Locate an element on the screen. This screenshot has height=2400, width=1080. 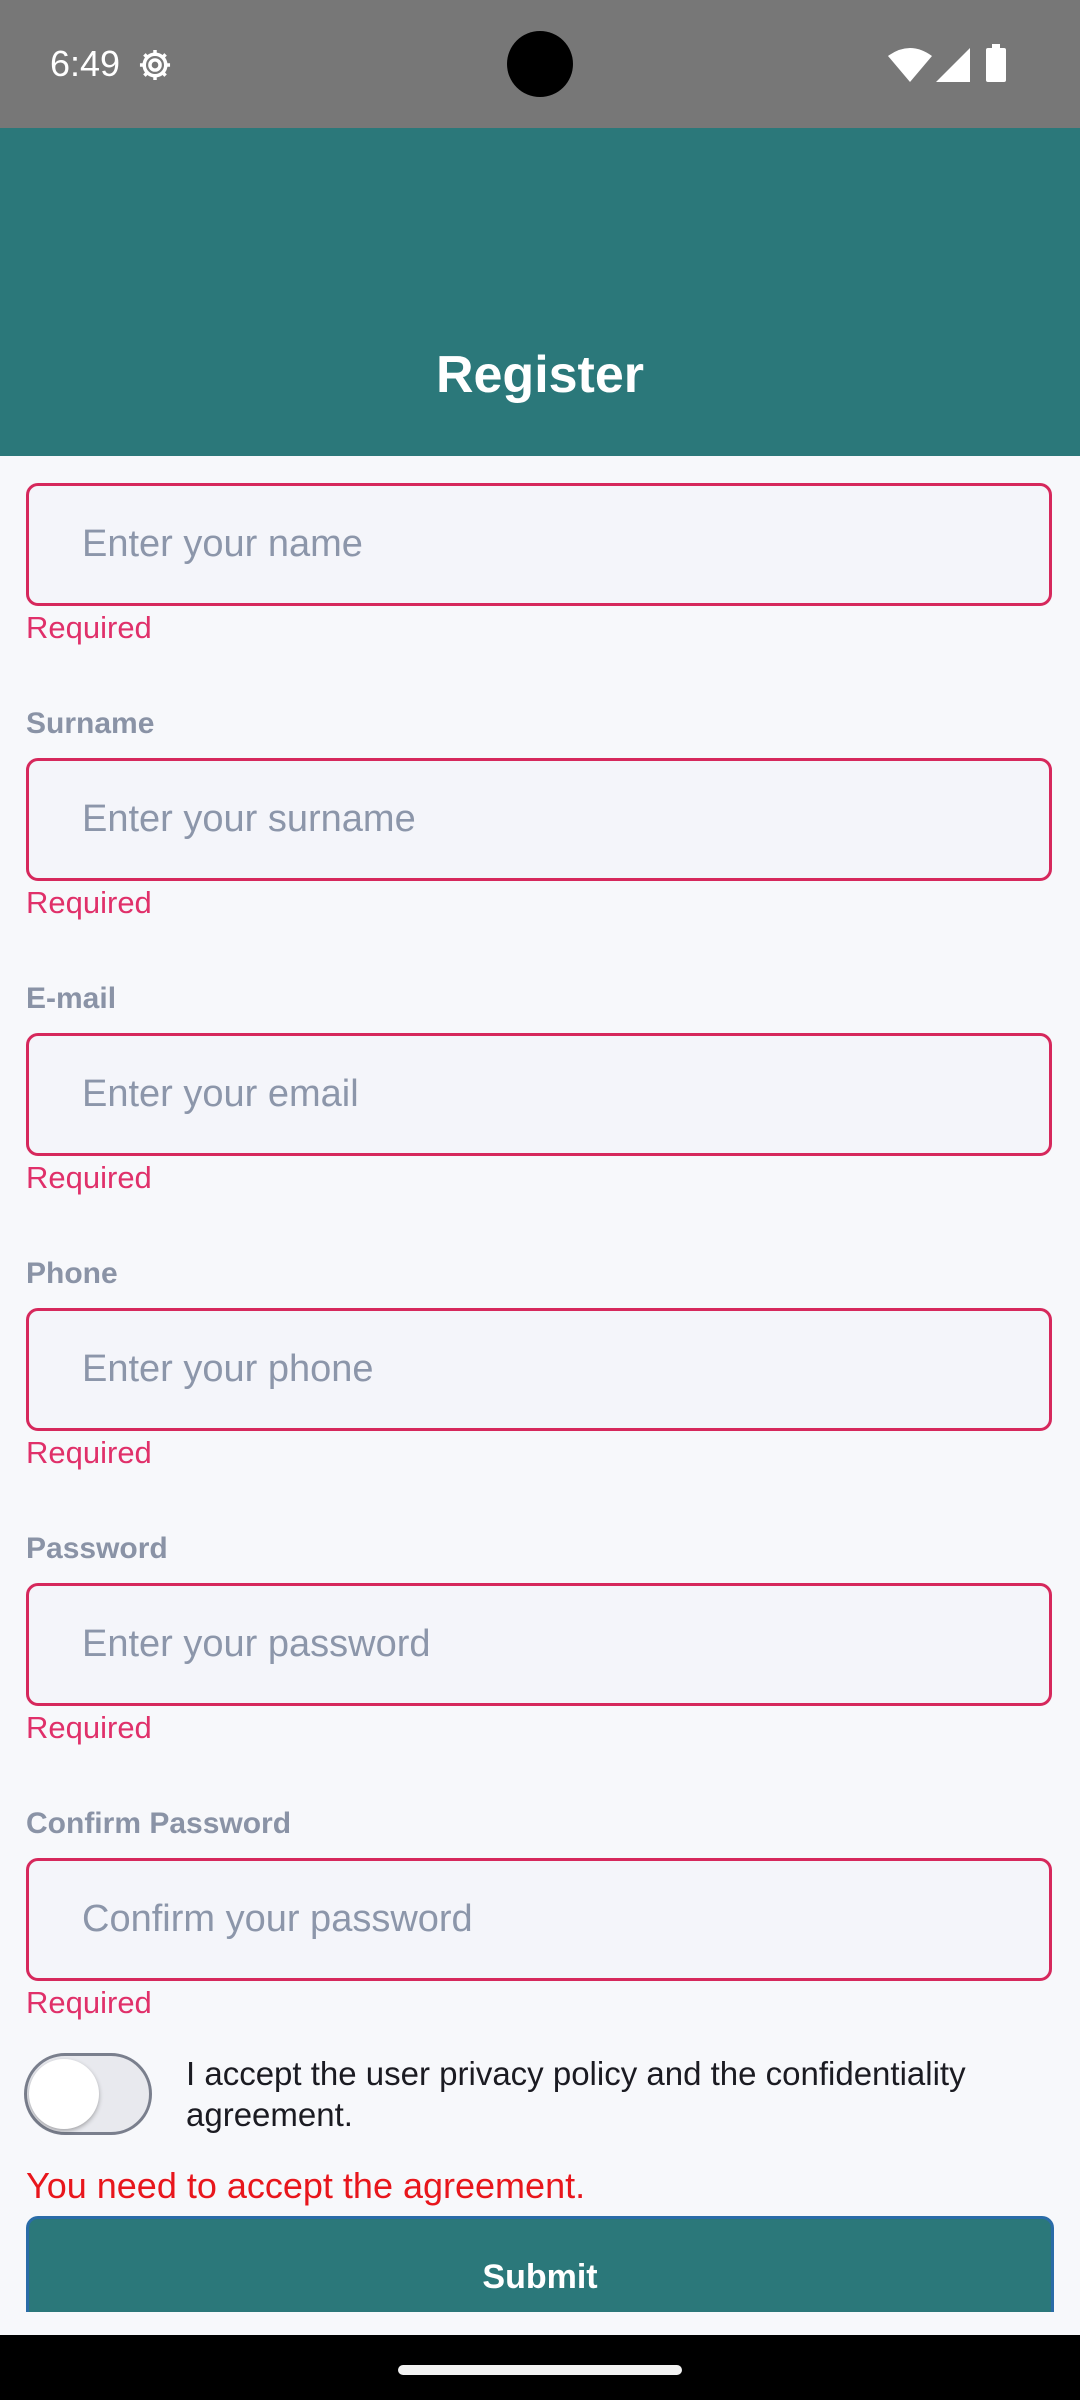
battery-icon is located at coordinates (996, 63).